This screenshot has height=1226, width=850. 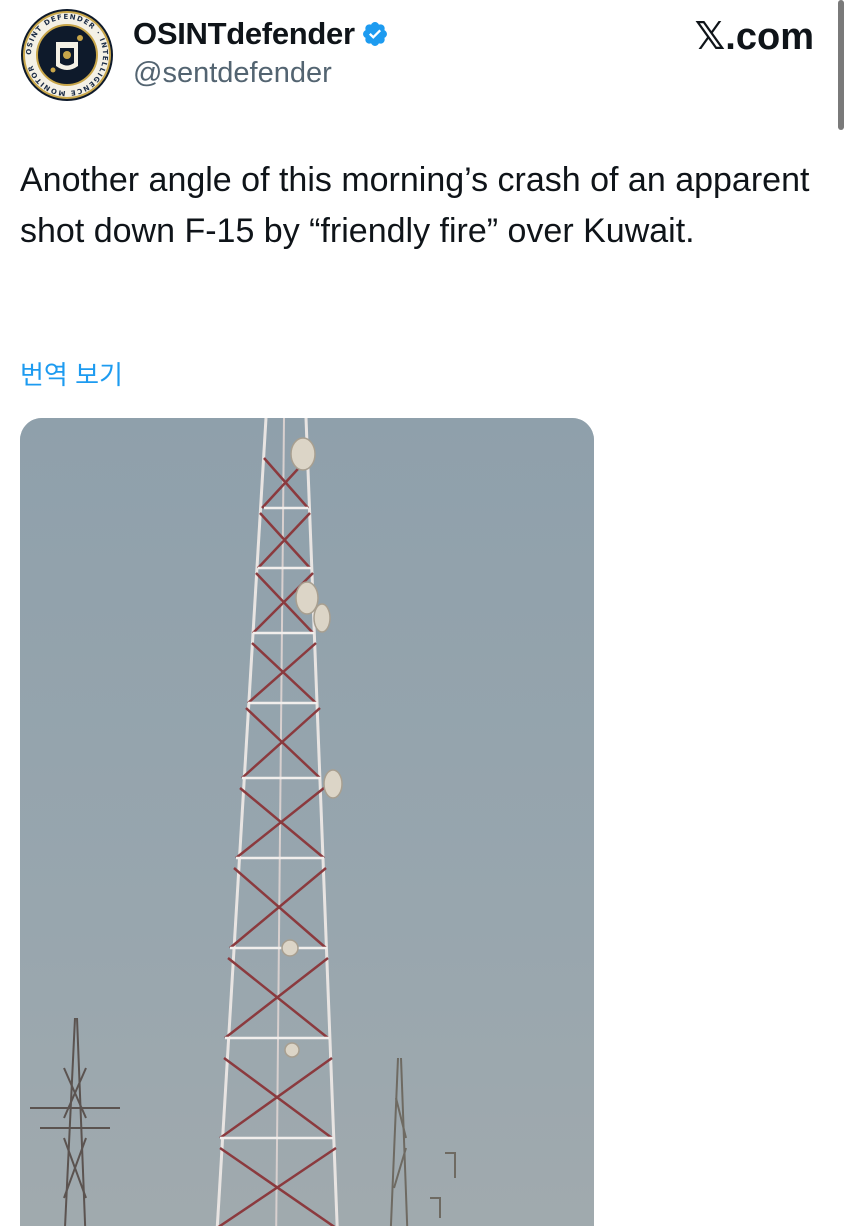 What do you see at coordinates (374, 34) in the screenshot?
I see `verified-badge-icon` at bounding box center [374, 34].